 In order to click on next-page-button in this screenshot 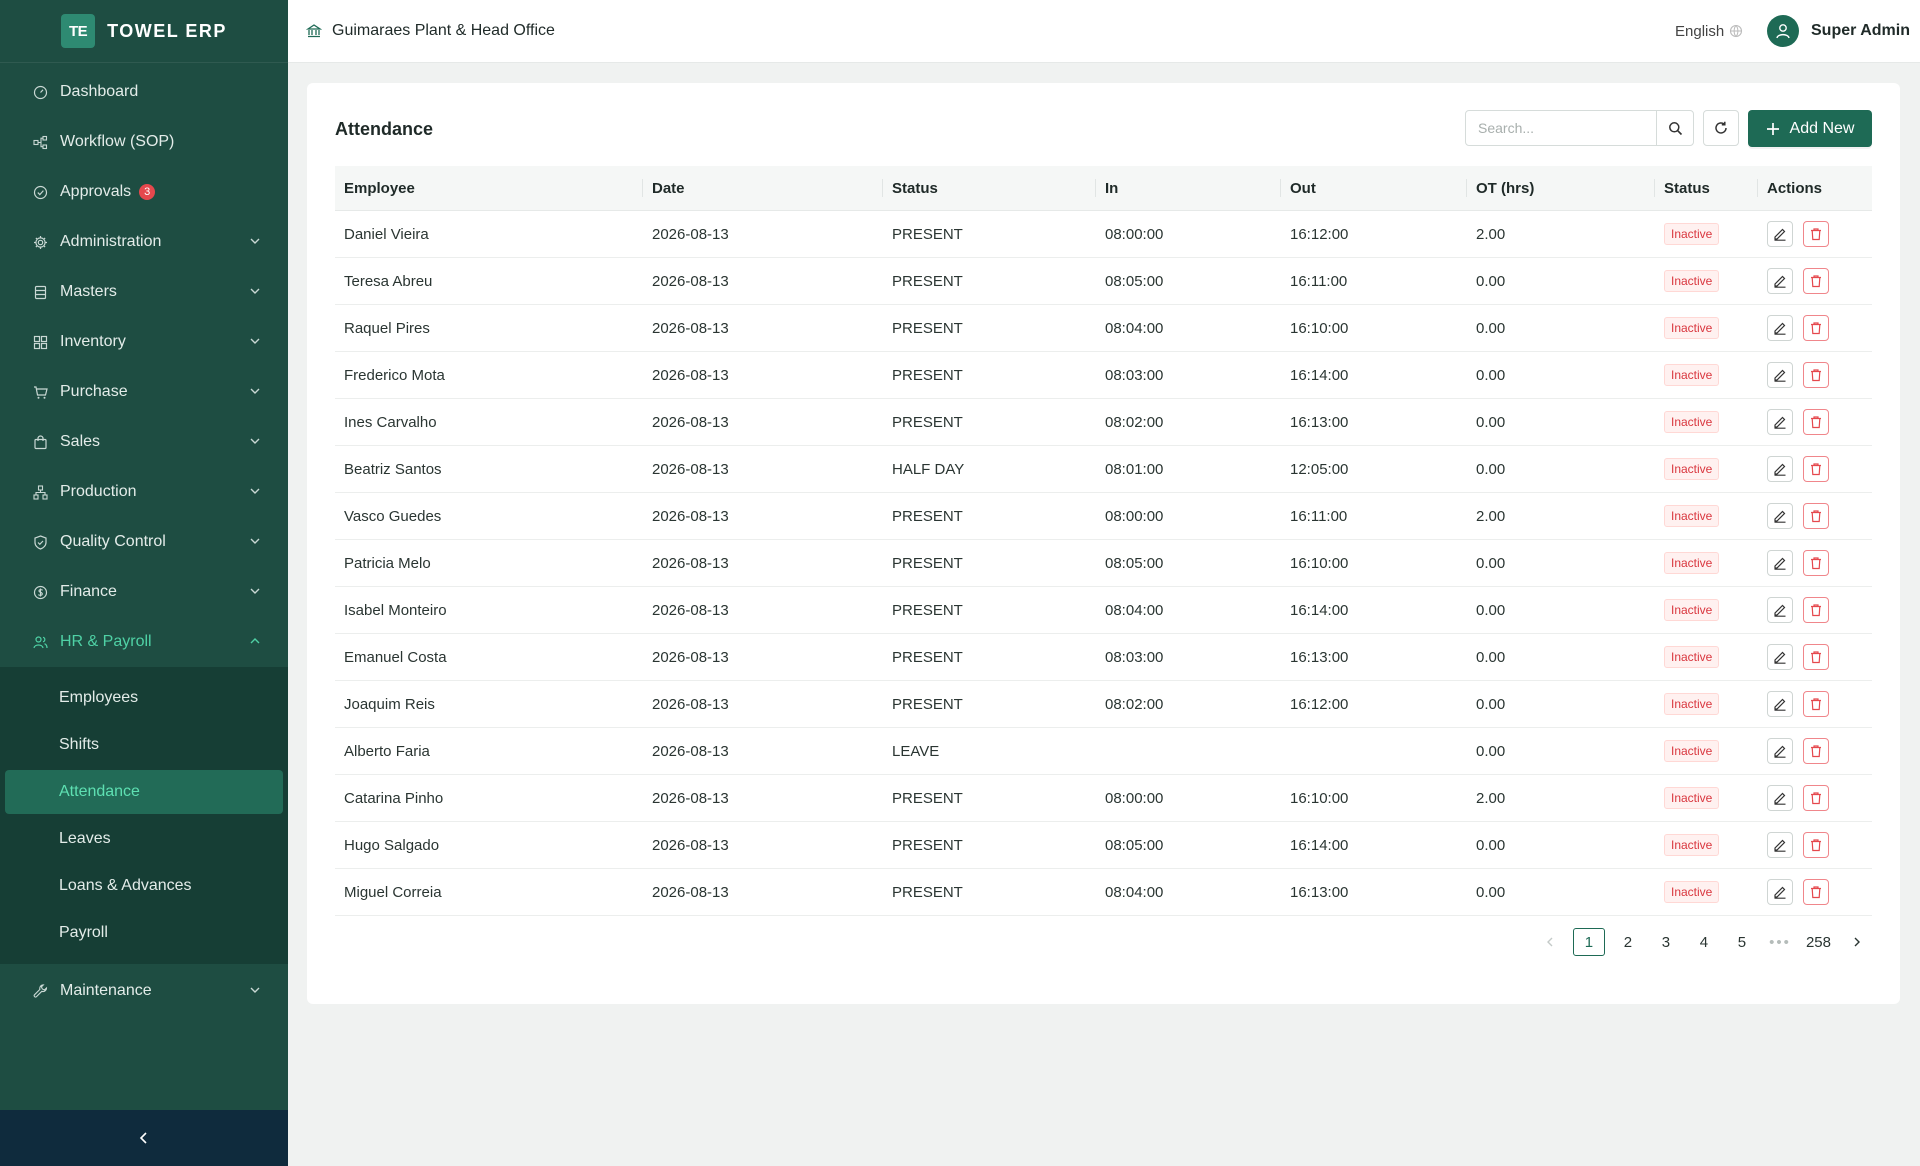, I will do `click(1857, 942)`.